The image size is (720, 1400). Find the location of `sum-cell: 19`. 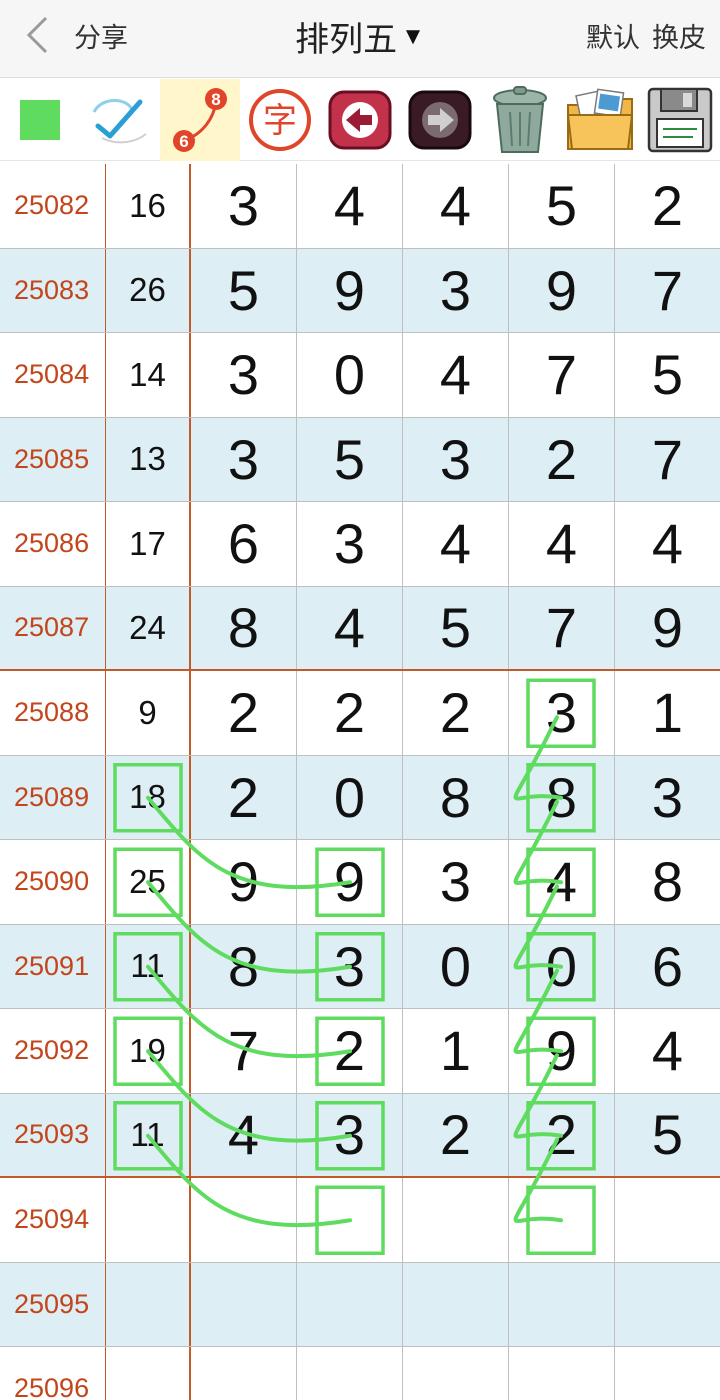

sum-cell: 19 is located at coordinates (148, 1051).